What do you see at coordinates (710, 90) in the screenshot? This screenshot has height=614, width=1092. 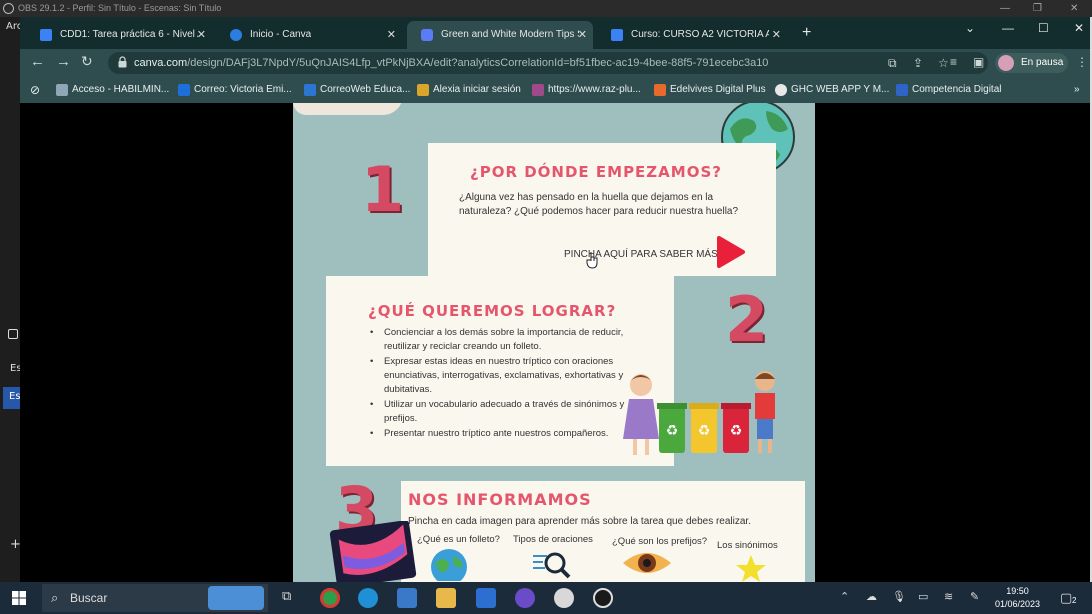 I see `bookmark-item: Edelvives Digital Plus` at bounding box center [710, 90].